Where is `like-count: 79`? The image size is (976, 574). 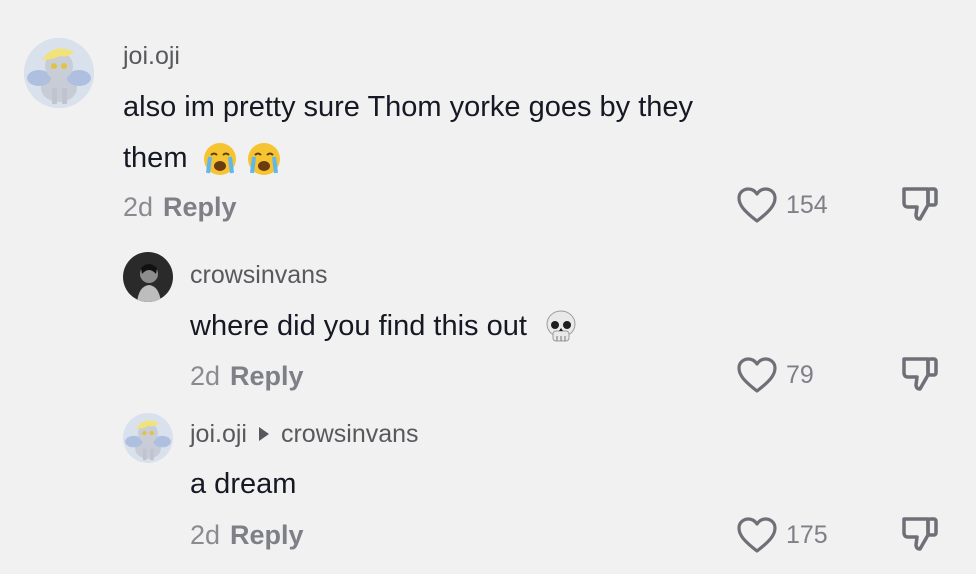 like-count: 79 is located at coordinates (800, 374).